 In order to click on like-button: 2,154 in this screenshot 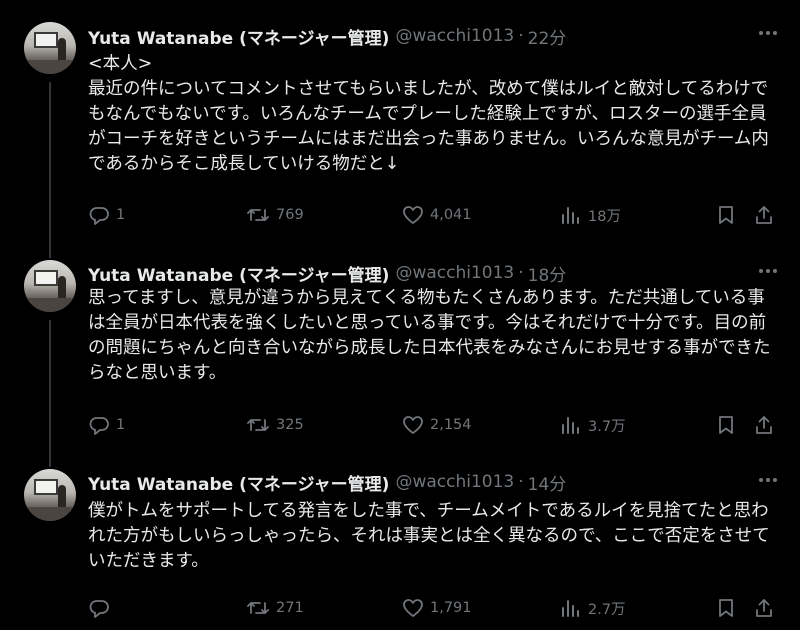, I will do `click(437, 425)`.